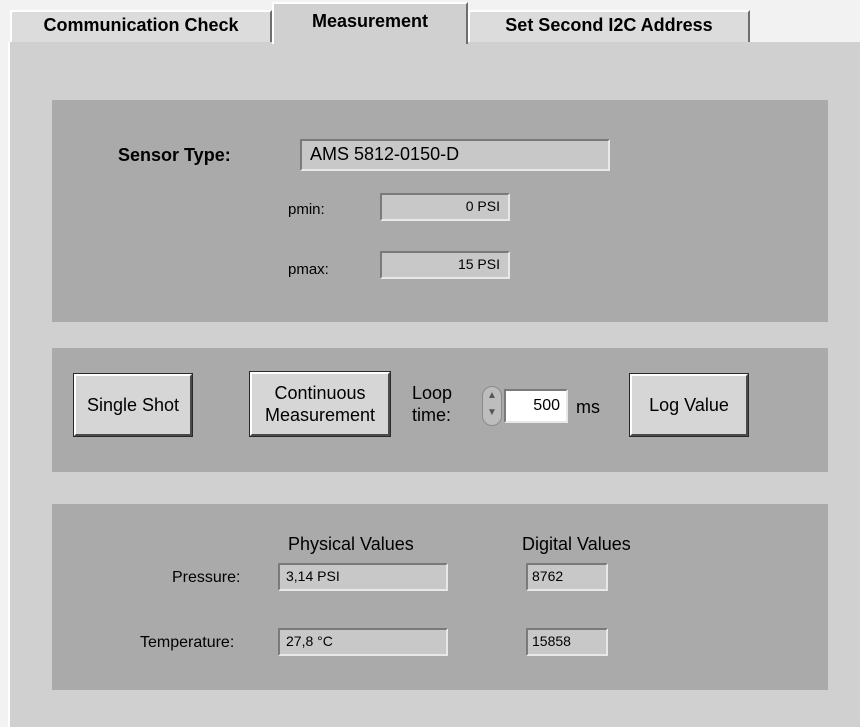 This screenshot has width=860, height=727. What do you see at coordinates (432, 404) in the screenshot?
I see `loop-time-label: Loop time:` at bounding box center [432, 404].